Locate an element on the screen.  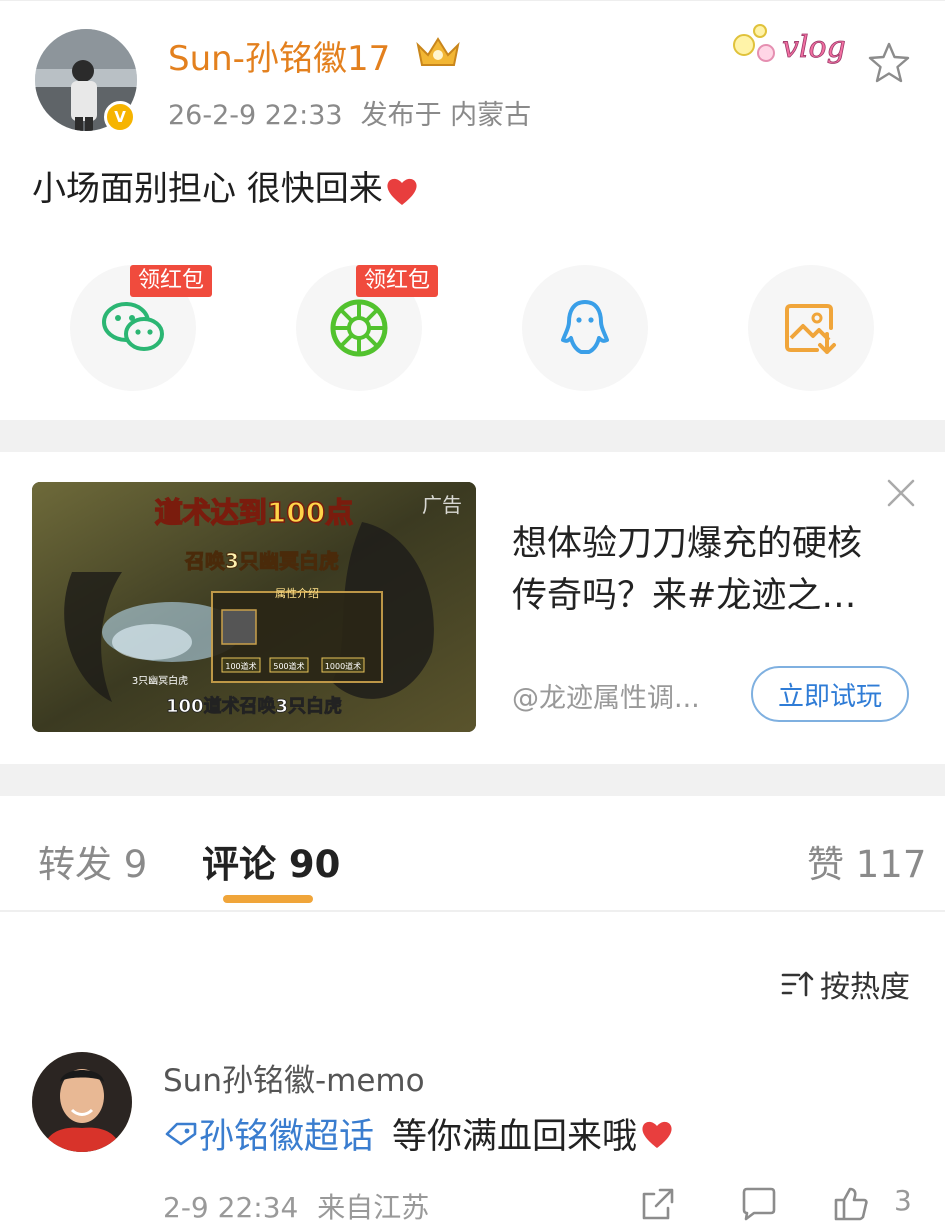
vlog-badge-text: vlog is located at coordinates (814, 47).